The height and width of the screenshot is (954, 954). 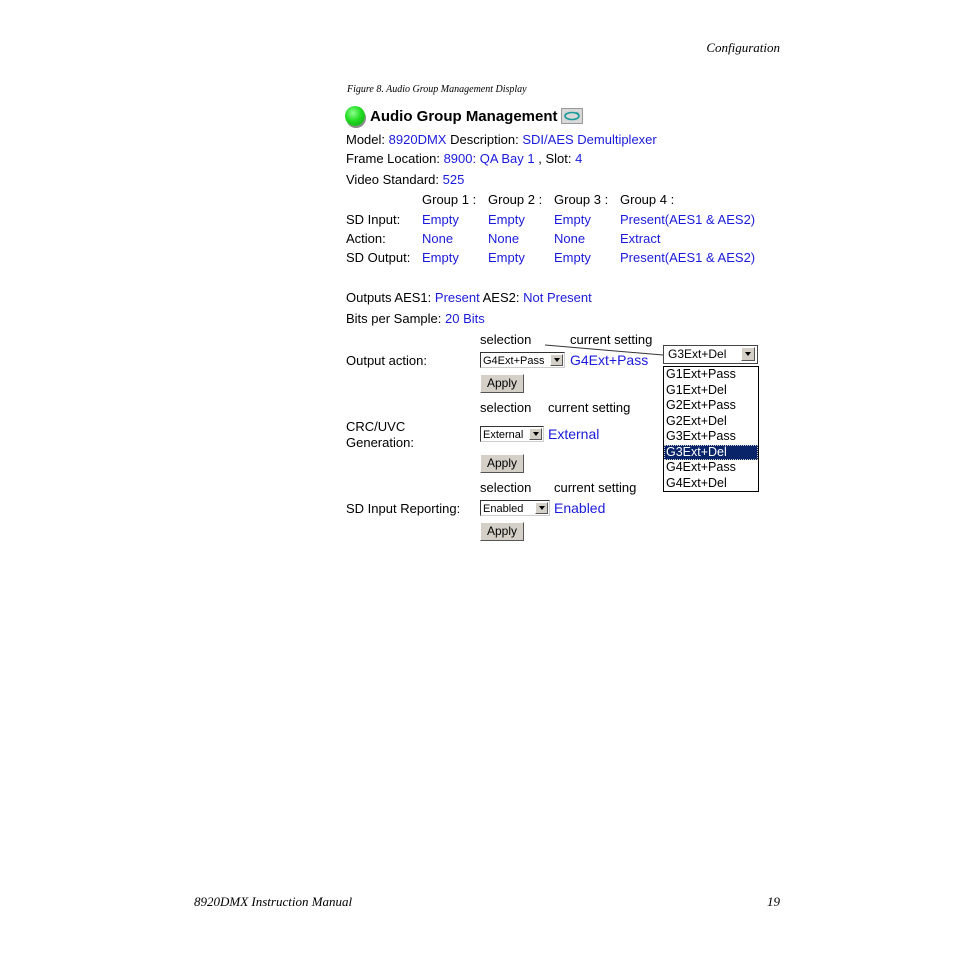 I want to click on sd-reporting-select: Enabled, so click(x=515, y=508).